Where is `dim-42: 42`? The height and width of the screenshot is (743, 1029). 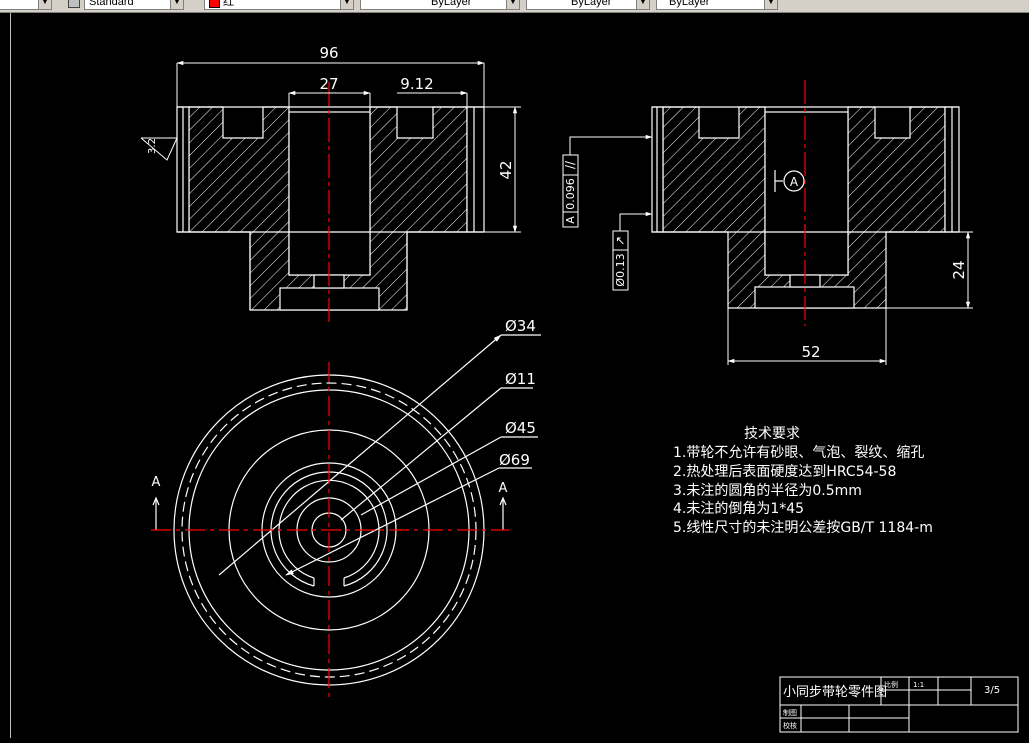
dim-42: 42 is located at coordinates (506, 169).